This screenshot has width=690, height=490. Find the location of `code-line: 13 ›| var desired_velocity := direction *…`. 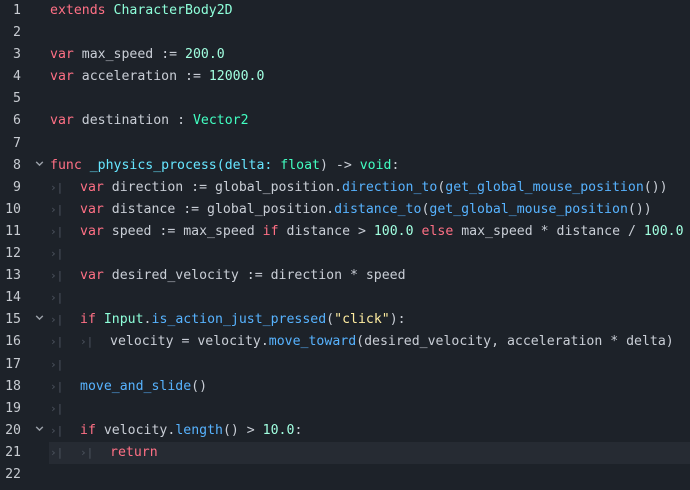

code-line: 13 ›| var desired_velocity := direction *… is located at coordinates (345, 276).